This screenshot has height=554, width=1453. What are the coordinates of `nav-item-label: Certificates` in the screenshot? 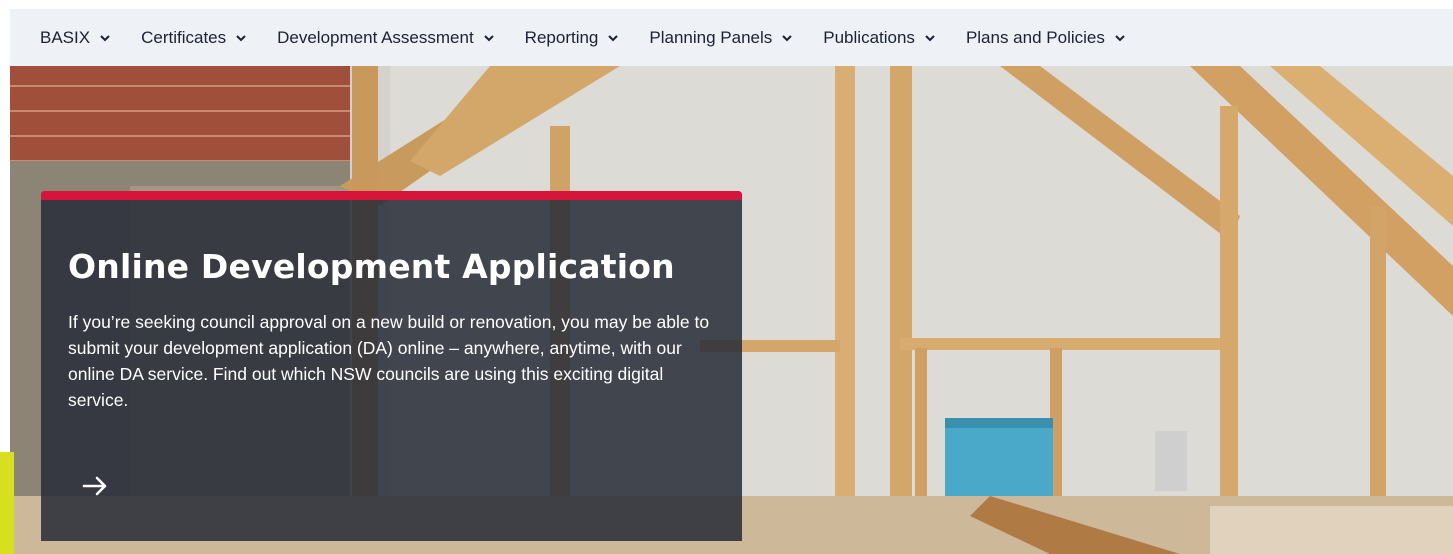 It's located at (184, 37).